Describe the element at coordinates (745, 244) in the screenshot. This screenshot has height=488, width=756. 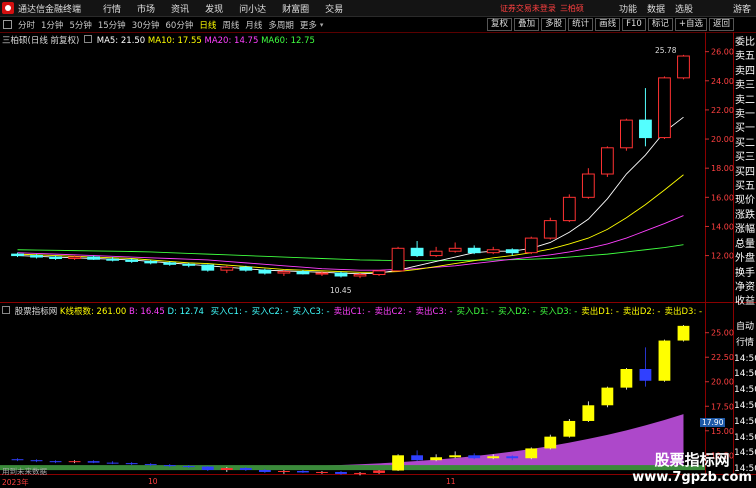
I see `side-label: 总量` at that location.